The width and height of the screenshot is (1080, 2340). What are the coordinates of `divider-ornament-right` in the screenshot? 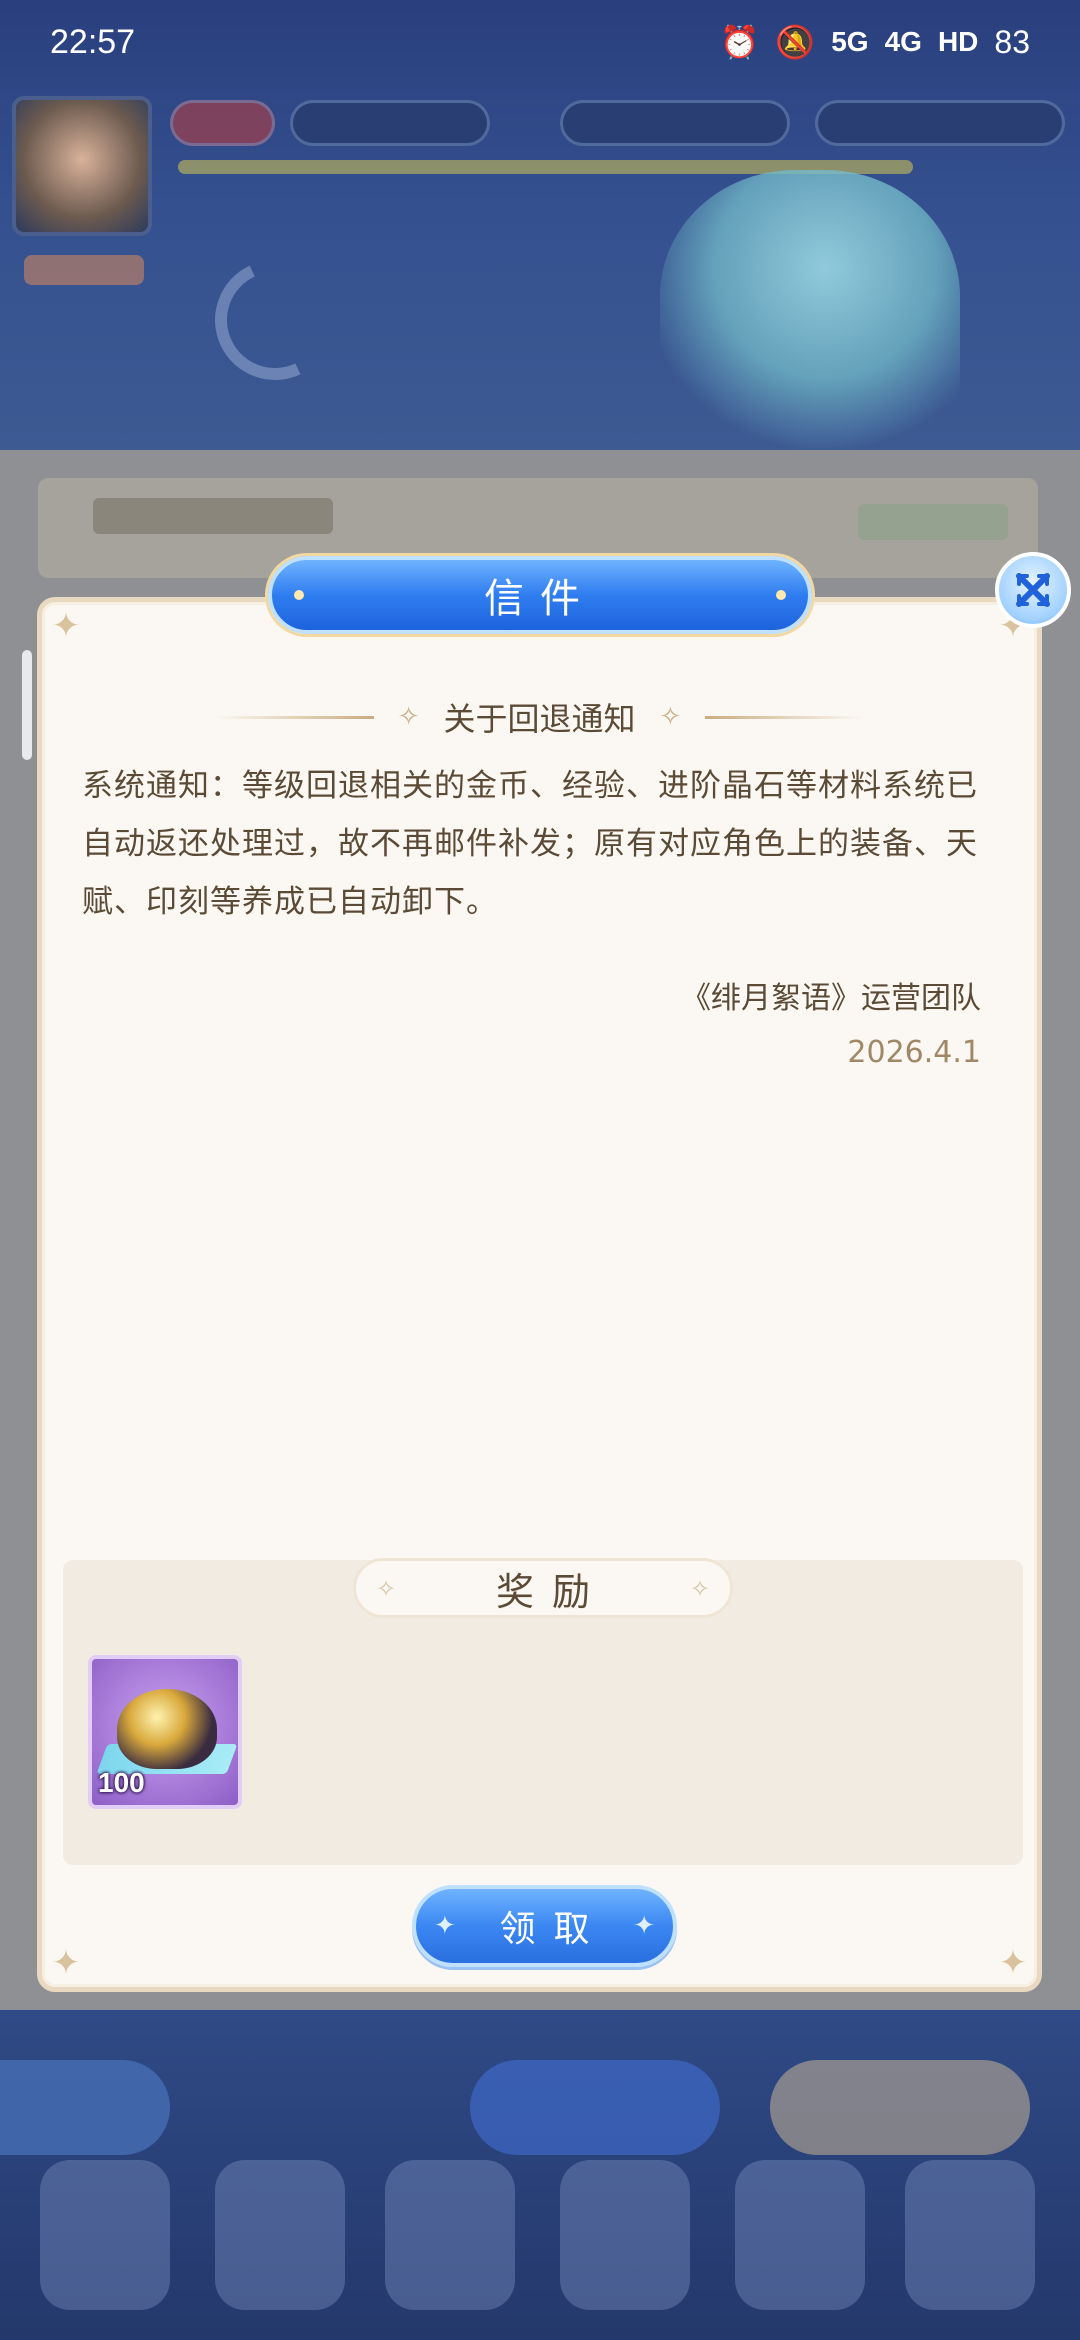 It's located at (785, 717).